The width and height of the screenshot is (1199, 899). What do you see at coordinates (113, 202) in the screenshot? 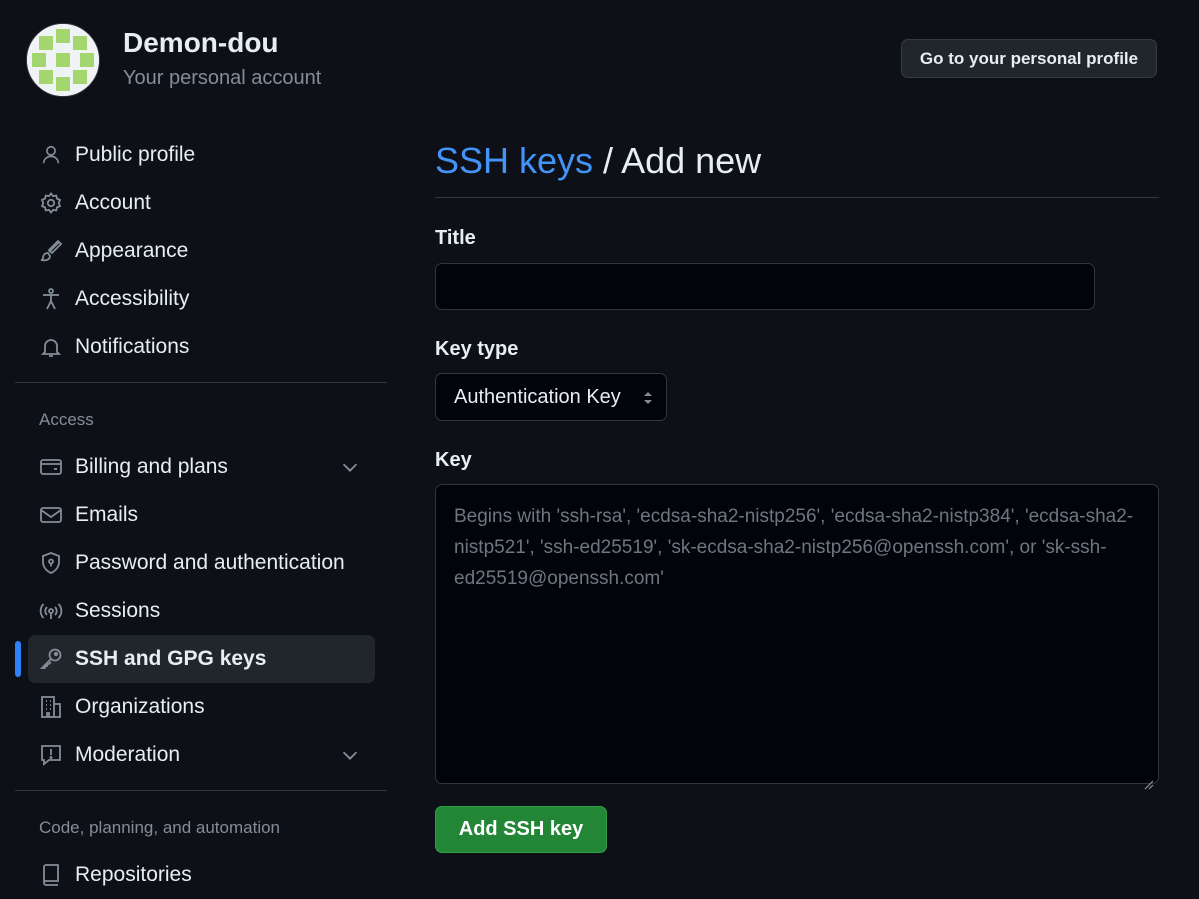
I see `sidebar-item-label: Account` at bounding box center [113, 202].